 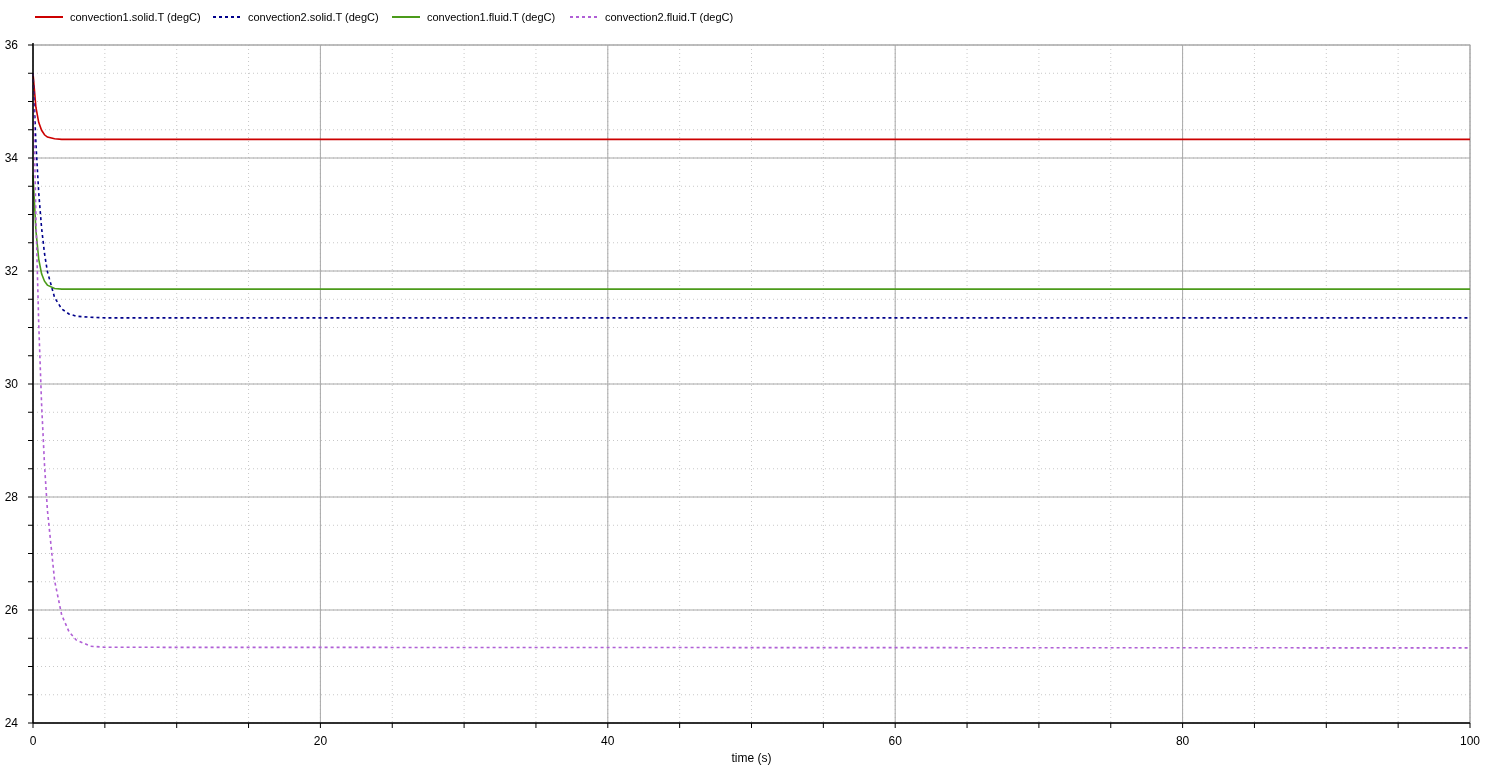 What do you see at coordinates (11, 158) in the screenshot?
I see `axis-tick-label: 34` at bounding box center [11, 158].